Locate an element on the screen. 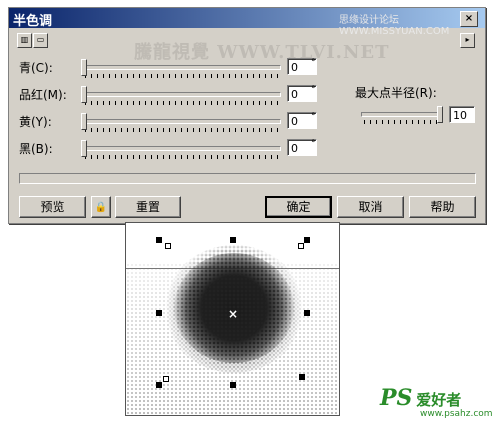 The width and height of the screenshot is (494, 428). cyan-slider-thumb is located at coordinates (84, 67).